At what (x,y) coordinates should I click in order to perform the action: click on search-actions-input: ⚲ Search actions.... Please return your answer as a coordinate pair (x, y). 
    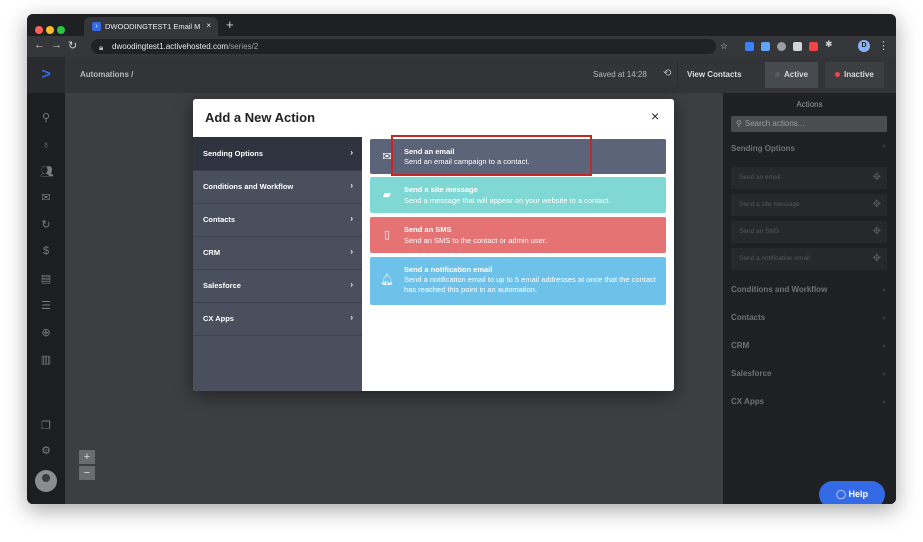
    Looking at the image, I should click on (809, 124).